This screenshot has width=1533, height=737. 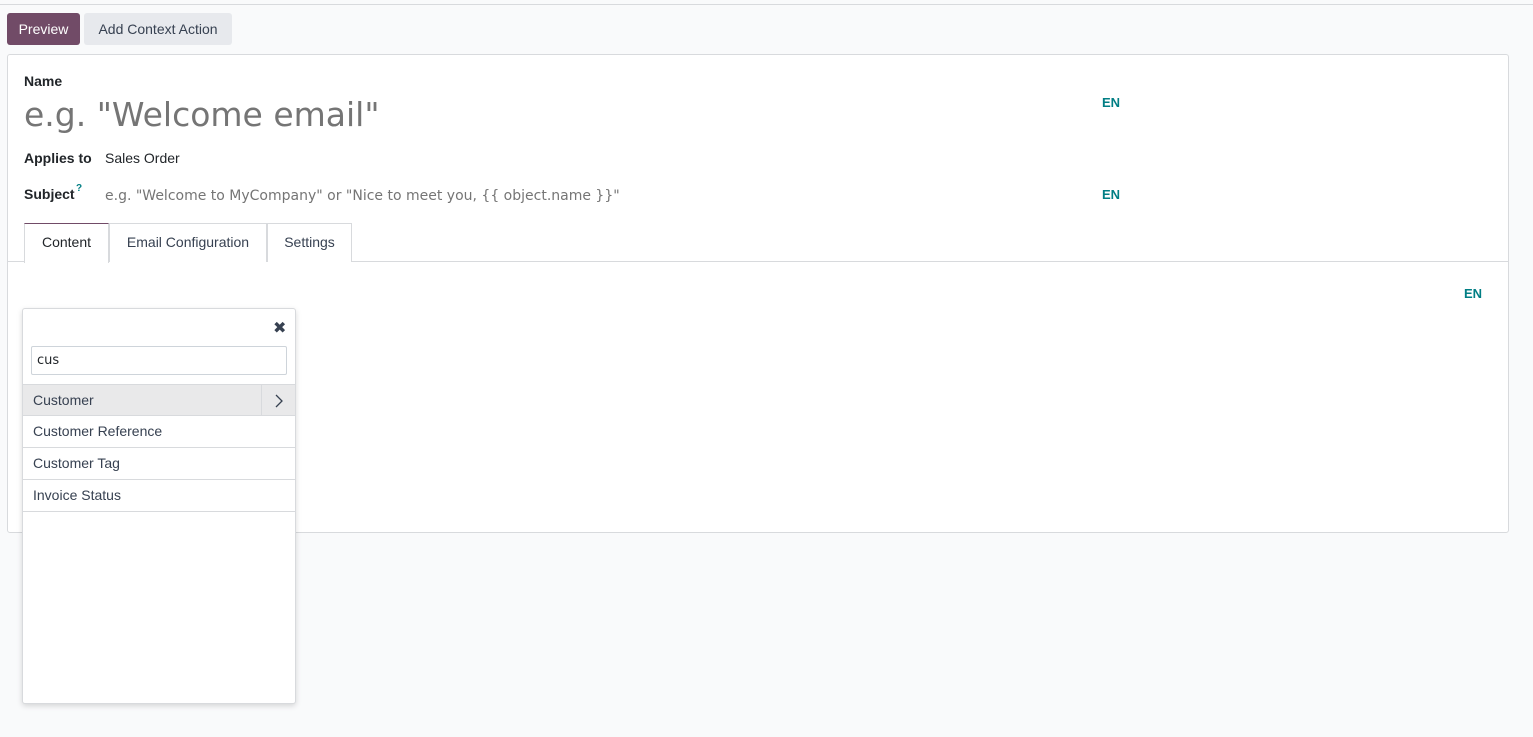 I want to click on field-search-input, so click(x=159, y=360).